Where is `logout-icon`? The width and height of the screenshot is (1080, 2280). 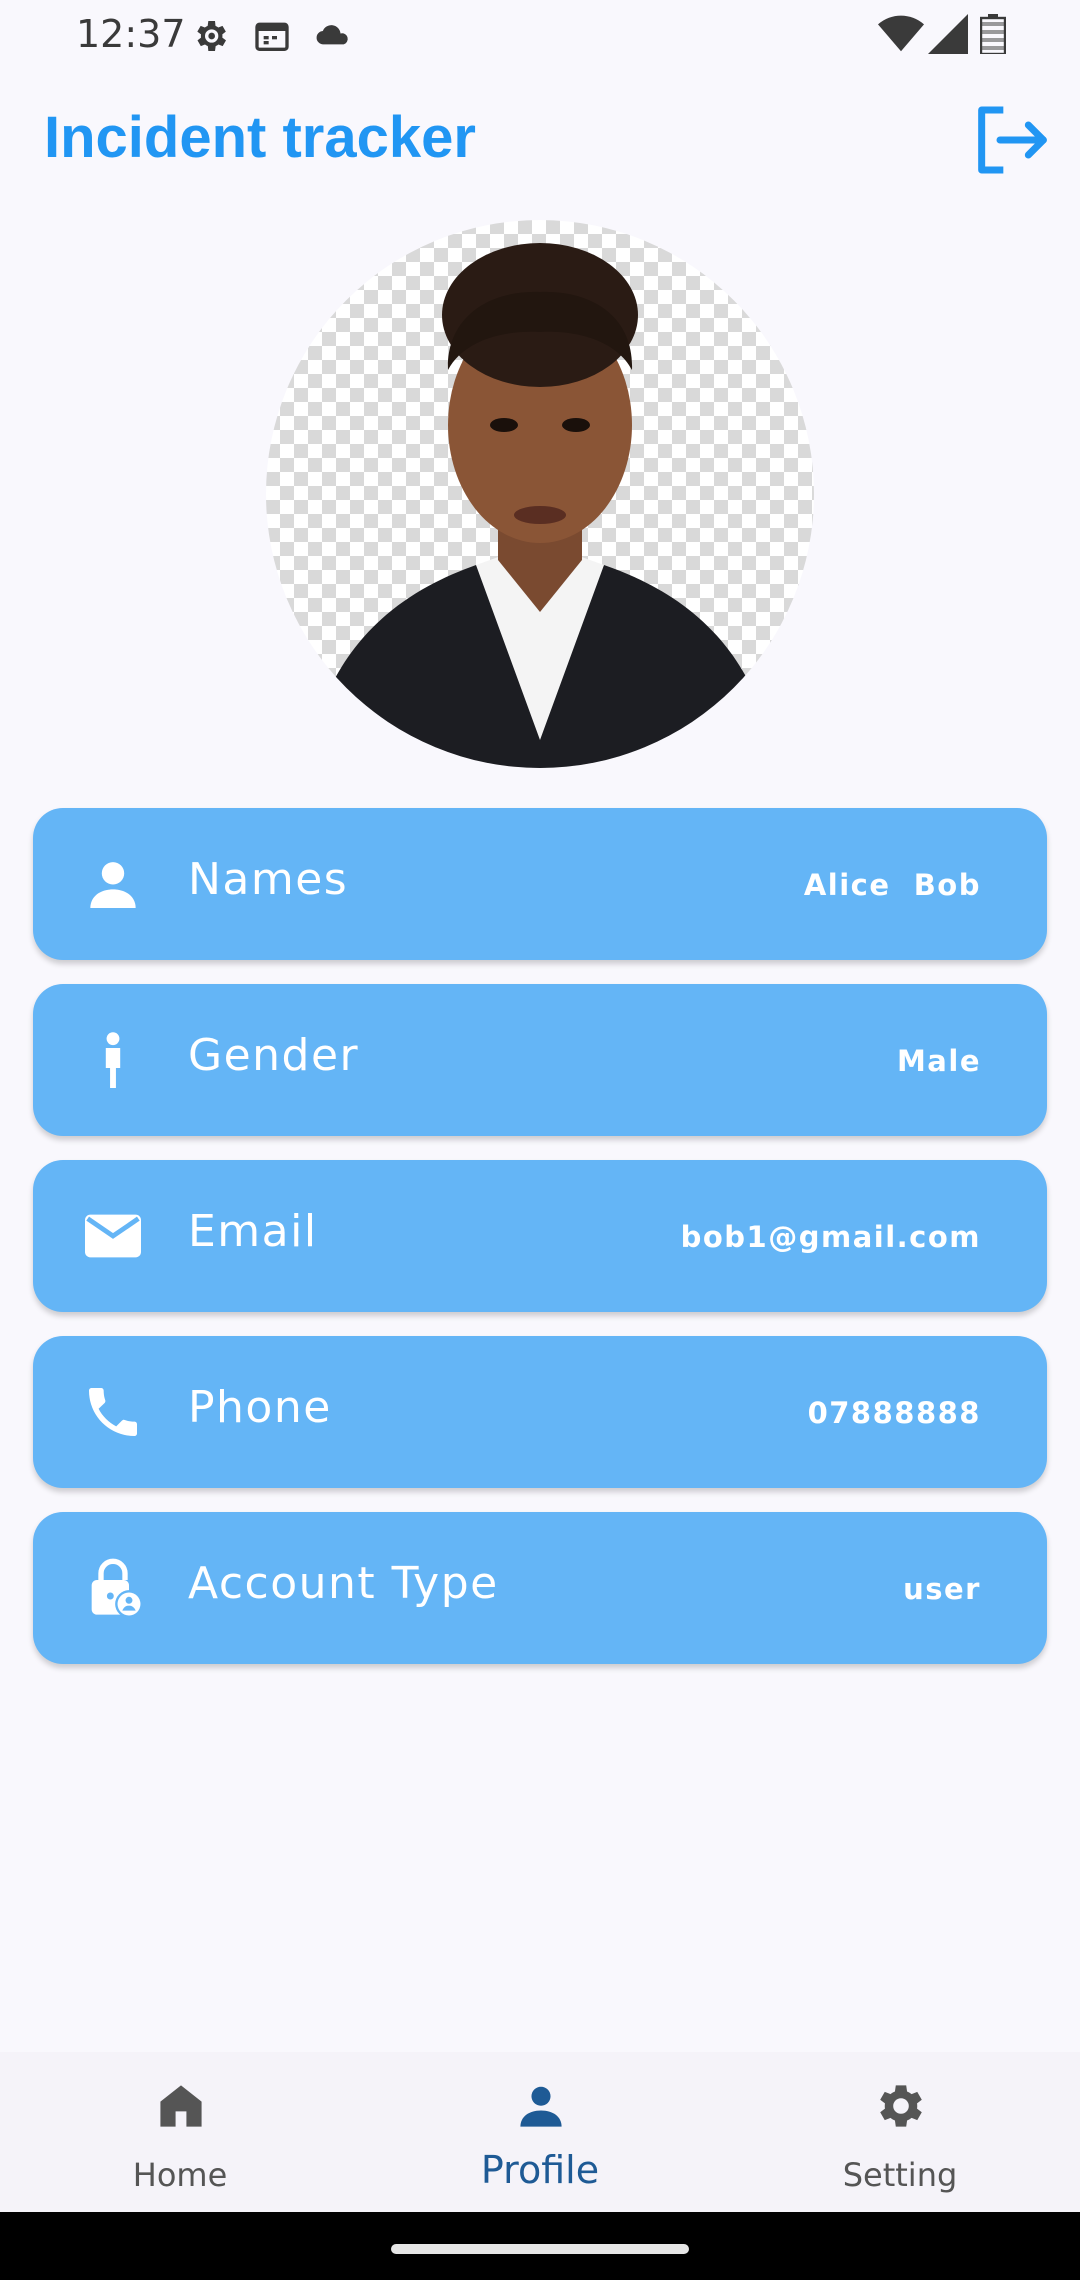
logout-icon is located at coordinates (1010, 140).